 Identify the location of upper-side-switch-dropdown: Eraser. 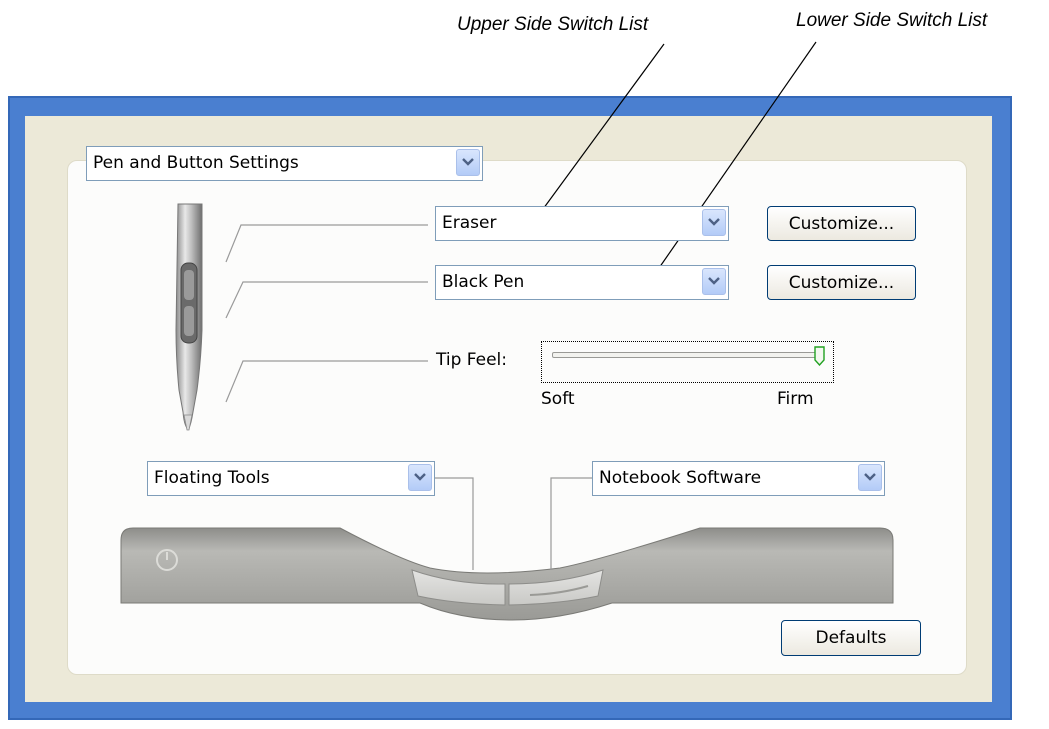
(582, 223).